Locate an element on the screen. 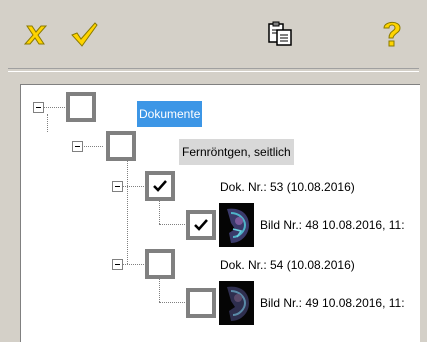  paste-clipboard-icon is located at coordinates (280, 33).